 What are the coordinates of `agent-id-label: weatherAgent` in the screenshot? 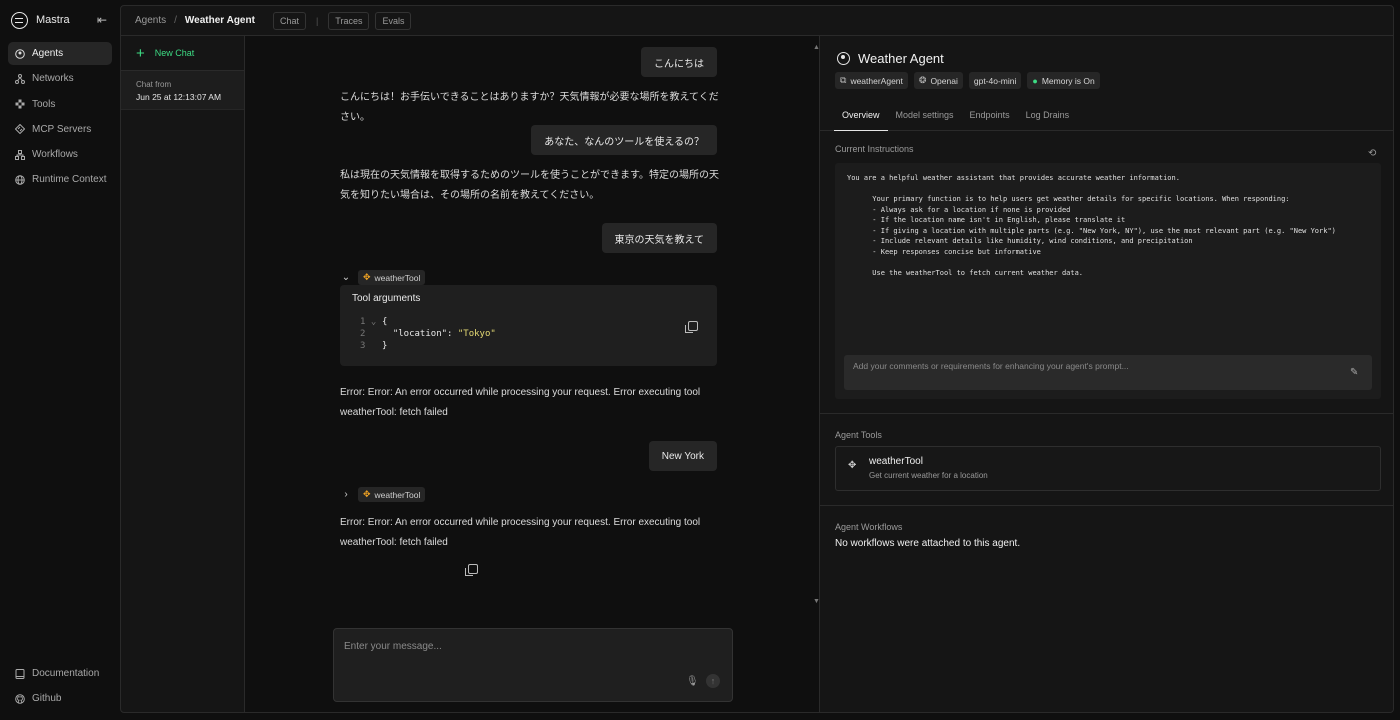 It's located at (876, 80).